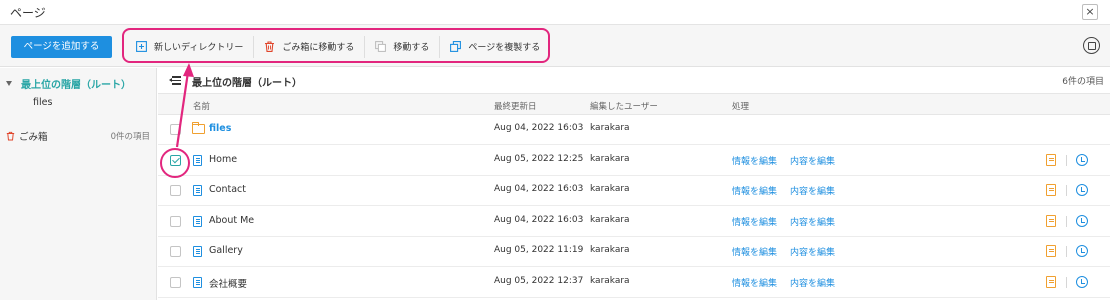  What do you see at coordinates (456, 46) in the screenshot?
I see `duplicate-icon` at bounding box center [456, 46].